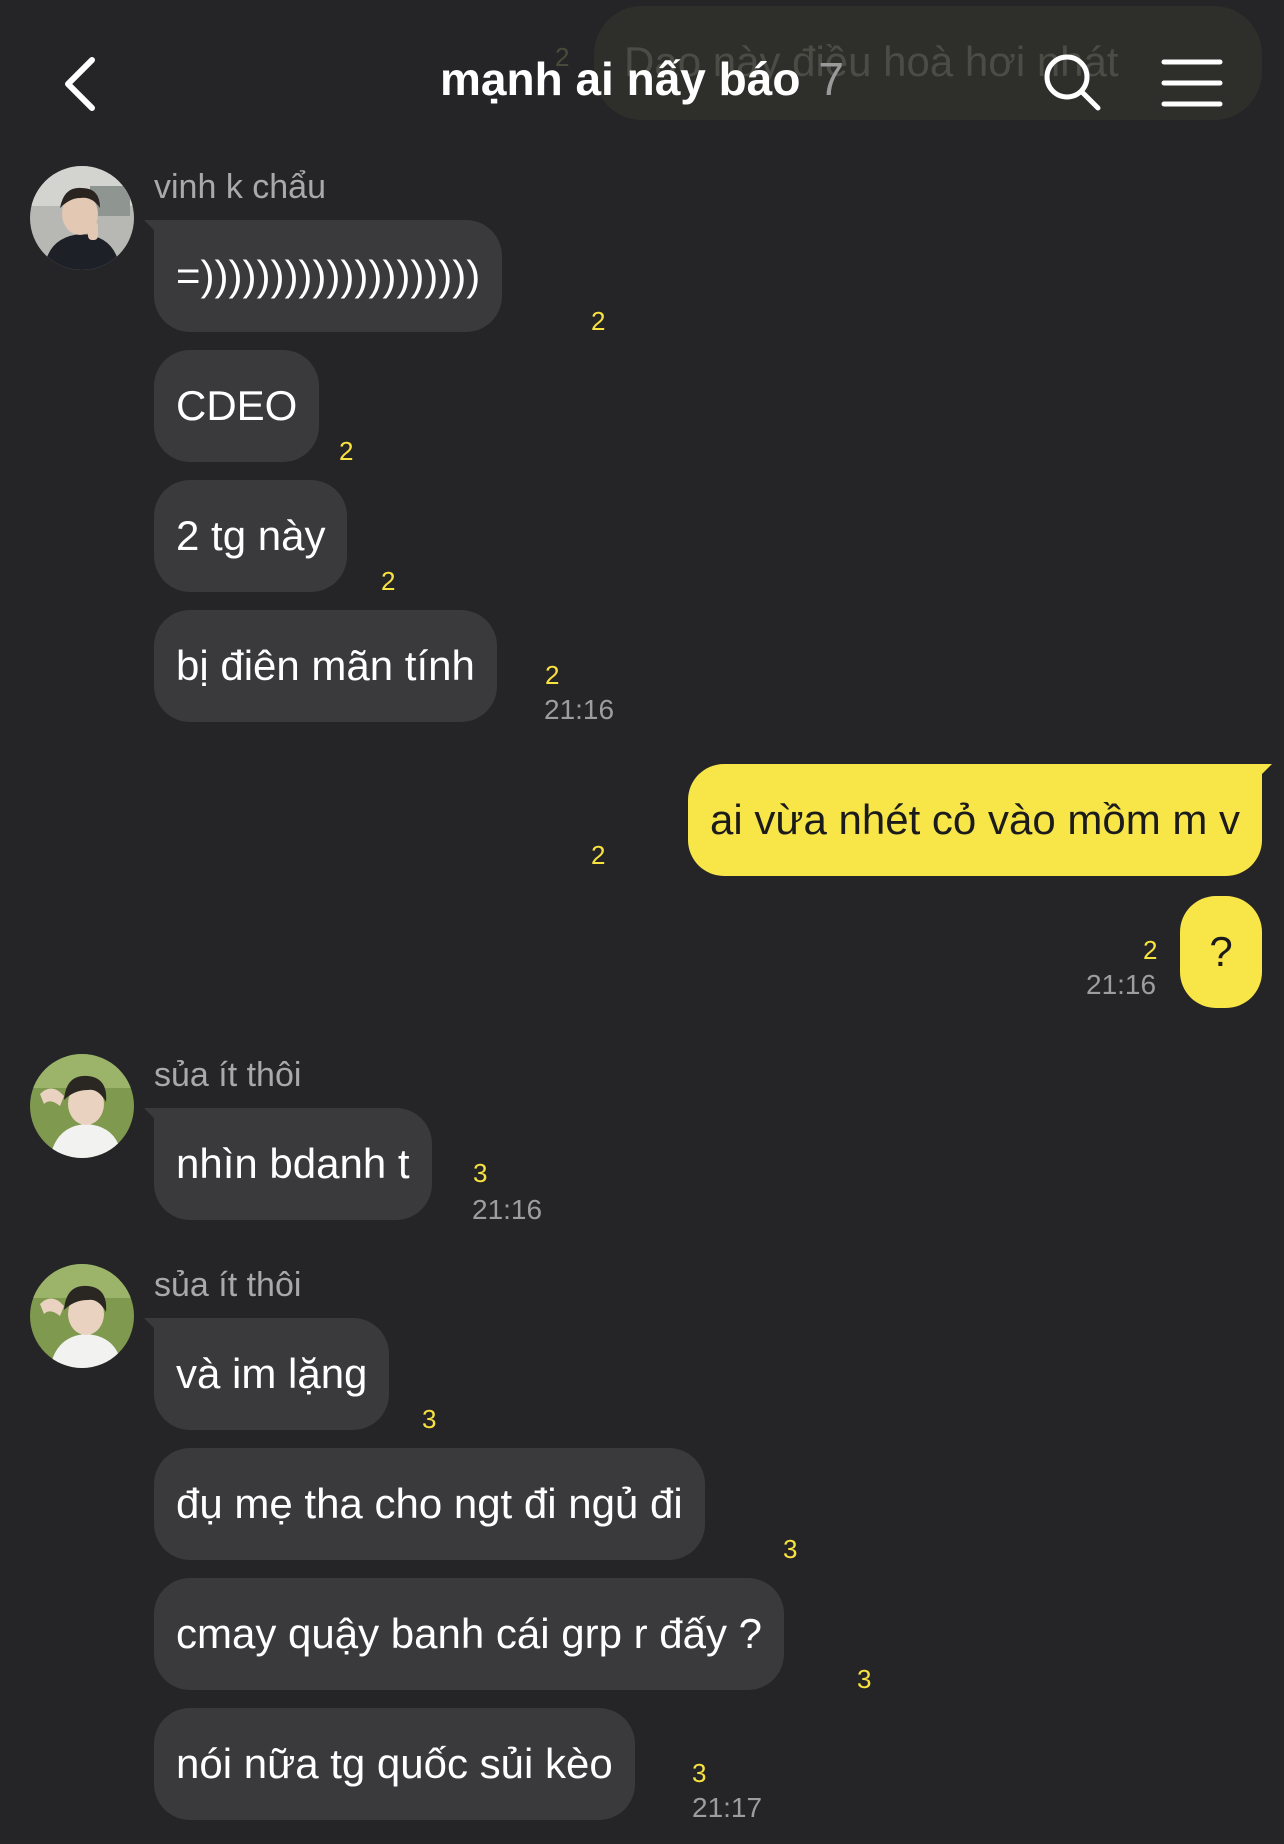 This screenshot has width=1284, height=1844. What do you see at coordinates (293, 1164) in the screenshot?
I see `message-bubble: nhìn bdanh t` at bounding box center [293, 1164].